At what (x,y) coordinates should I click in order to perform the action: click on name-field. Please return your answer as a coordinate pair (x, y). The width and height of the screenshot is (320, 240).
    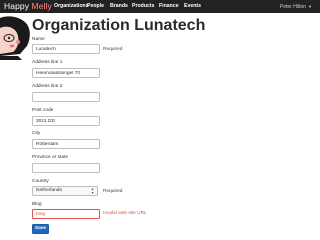
    Looking at the image, I should click on (66, 49).